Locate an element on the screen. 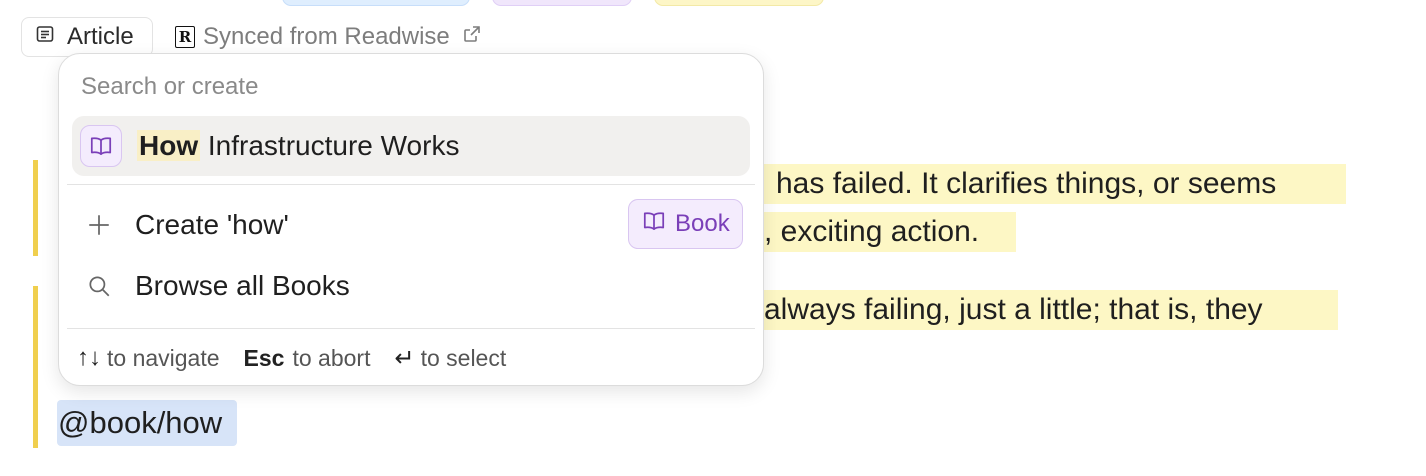 This screenshot has height=476, width=1426. synced-from-readwise-link: R Synced from Readwise is located at coordinates (328, 37).